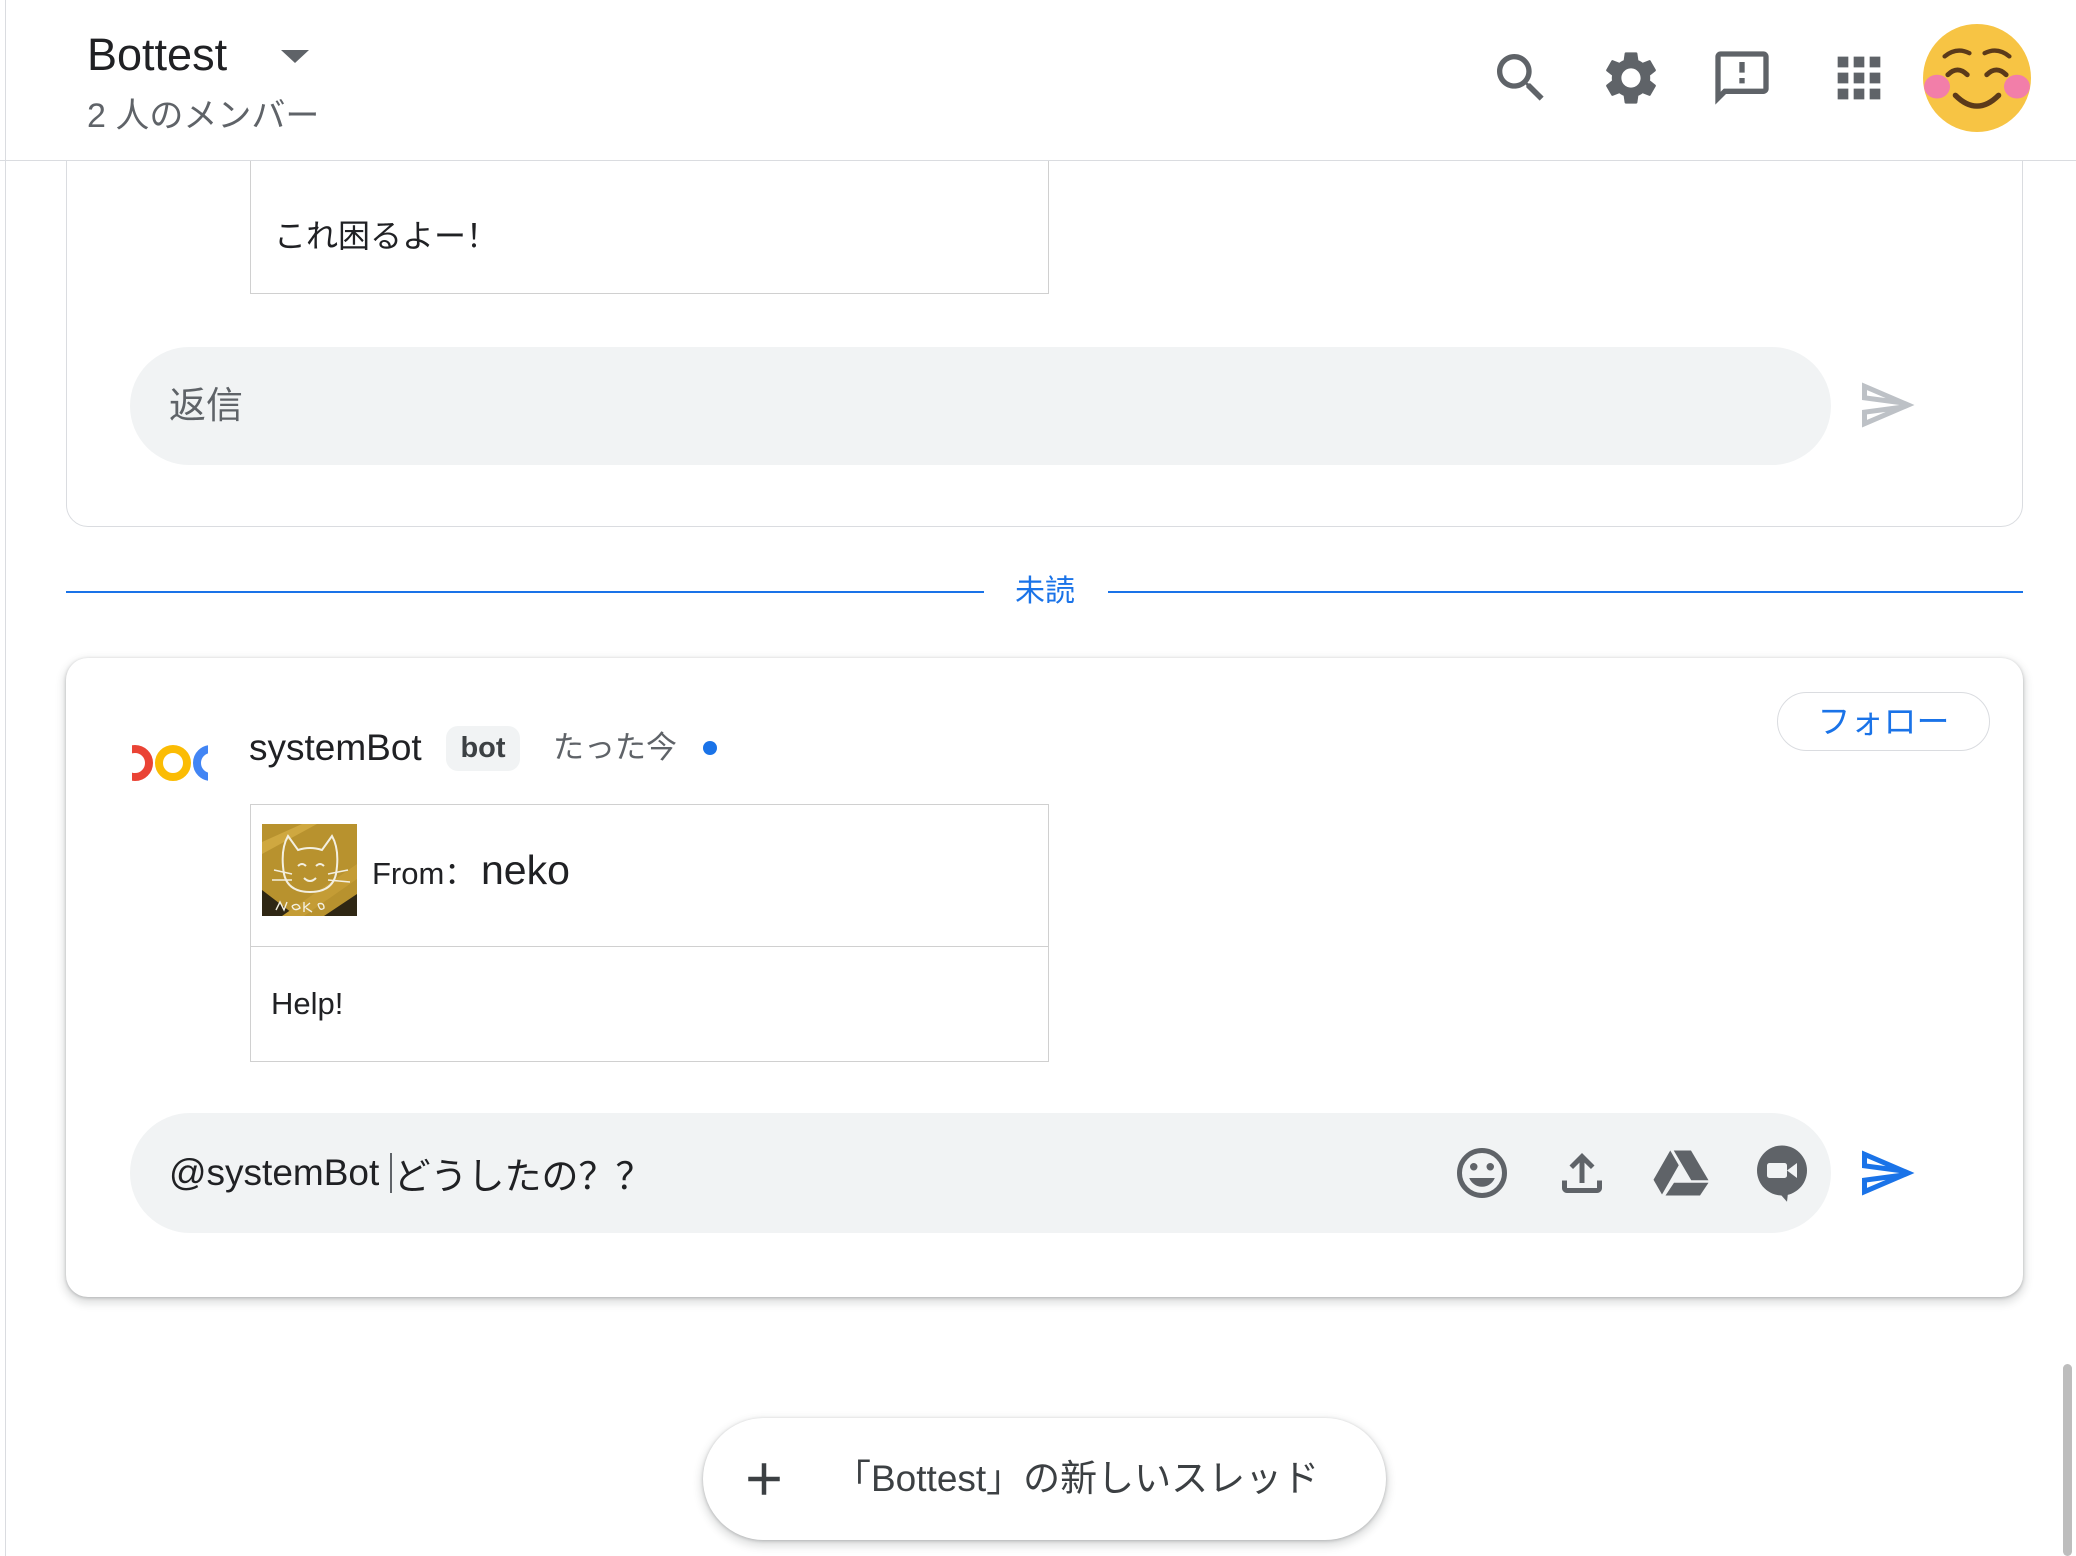  Describe the element at coordinates (279, 1172) in the screenshot. I see `compose-mention: @systemBot` at that location.